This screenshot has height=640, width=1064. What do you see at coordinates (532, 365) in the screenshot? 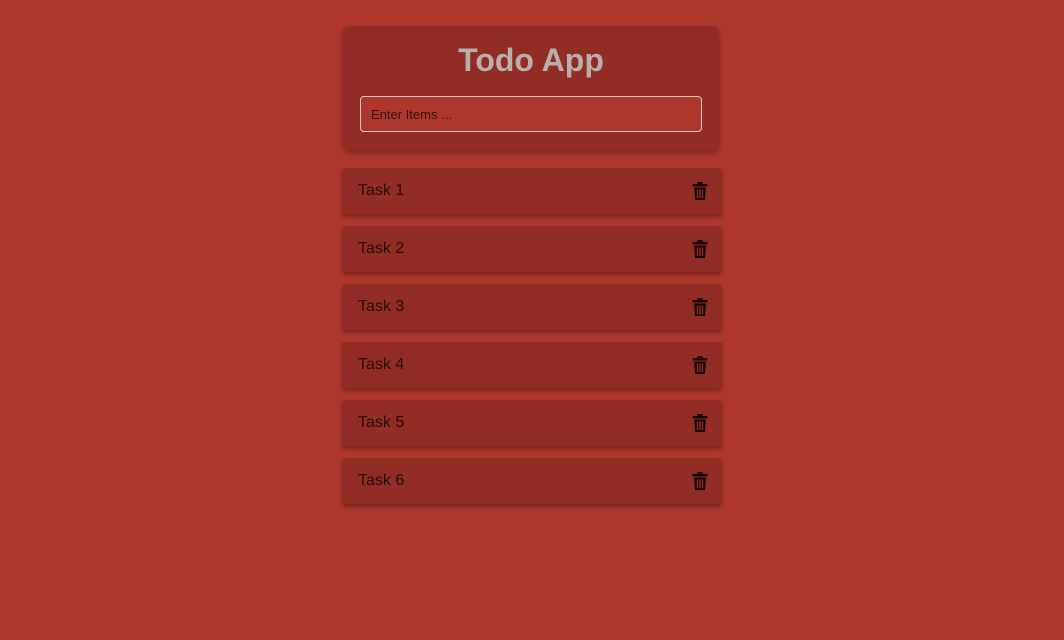
I see `task-item: Task 4` at bounding box center [532, 365].